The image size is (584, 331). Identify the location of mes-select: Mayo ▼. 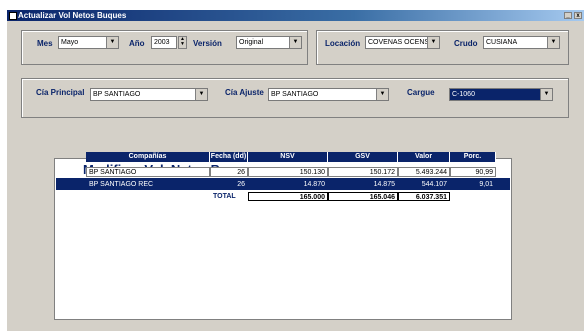
(88, 42).